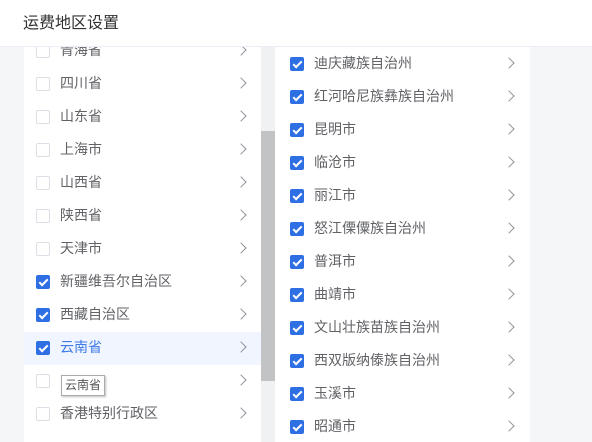  Describe the element at coordinates (402, 426) in the screenshot. I see `city-item: 昭通市` at that location.